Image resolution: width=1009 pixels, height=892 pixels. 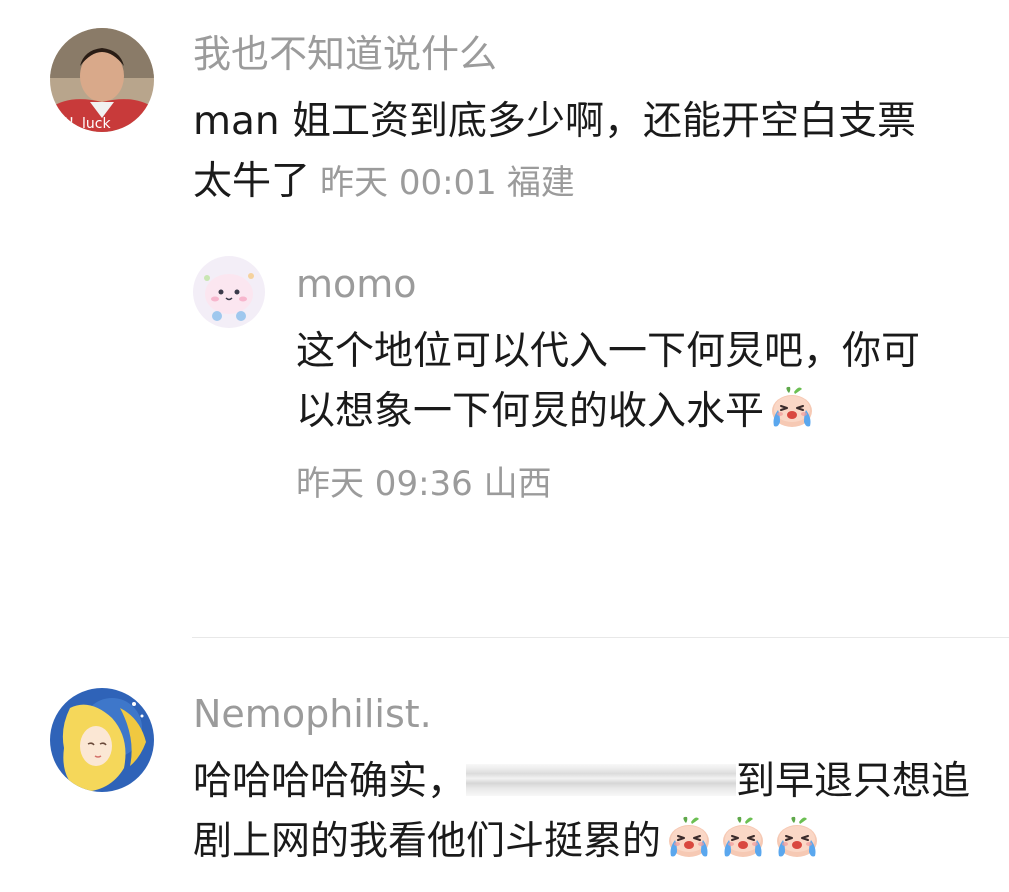 What do you see at coordinates (608, 351) in the screenshot?
I see `reply-text-line: 这个地位可以代入一下何炅吧，你可` at bounding box center [608, 351].